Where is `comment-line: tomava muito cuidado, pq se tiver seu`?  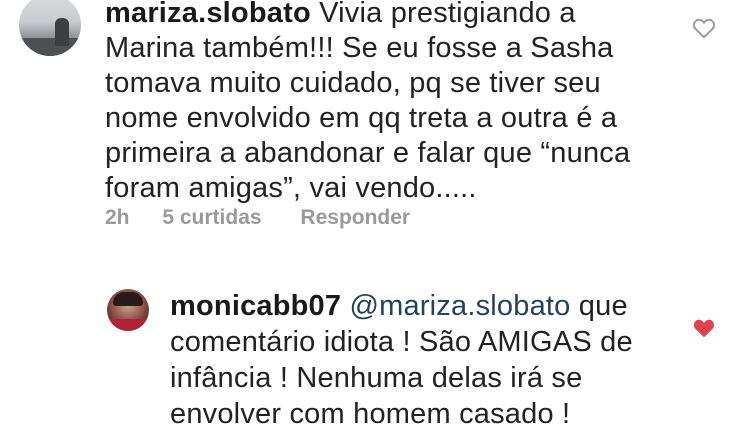
comment-line: tomava muito cuidado, pq se tiver seu is located at coordinates (353, 83).